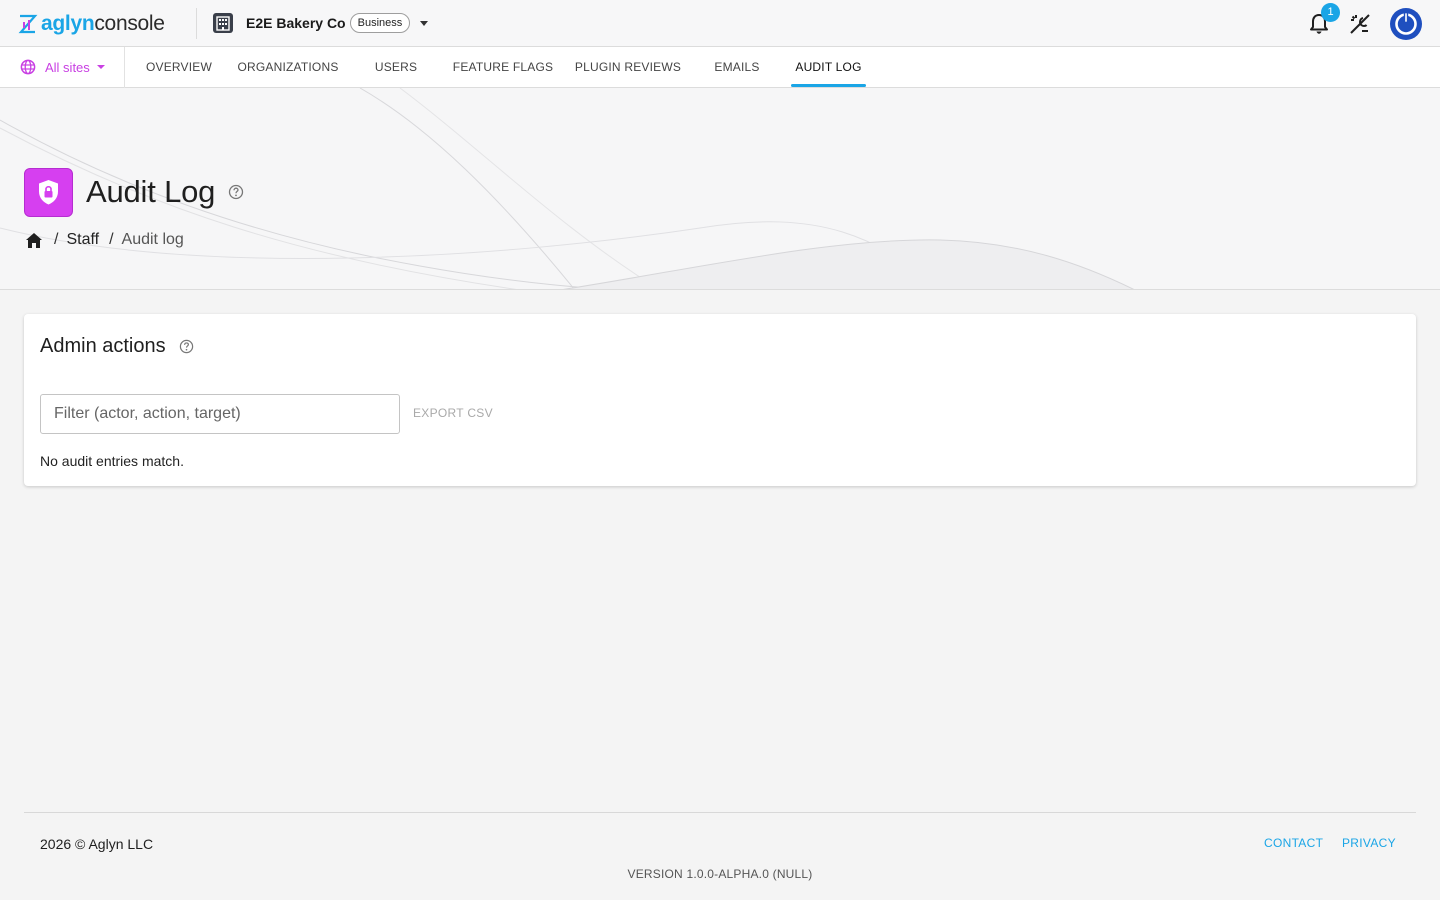 The width and height of the screenshot is (1440, 900). I want to click on breadcrumb: / Staff / Audit log, so click(104, 240).